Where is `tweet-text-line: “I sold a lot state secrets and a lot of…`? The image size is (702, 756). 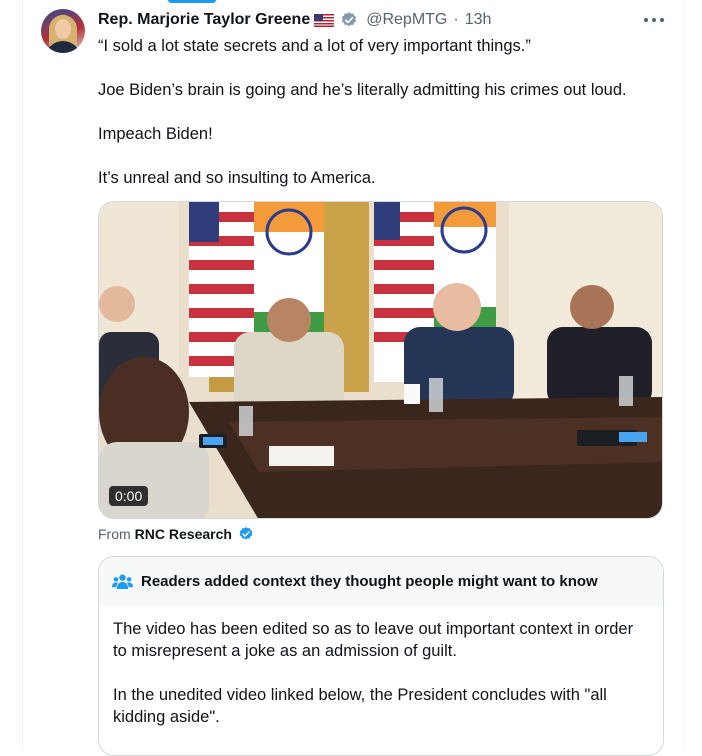
tweet-text-line: “I sold a lot state secrets and a lot of… is located at coordinates (314, 46).